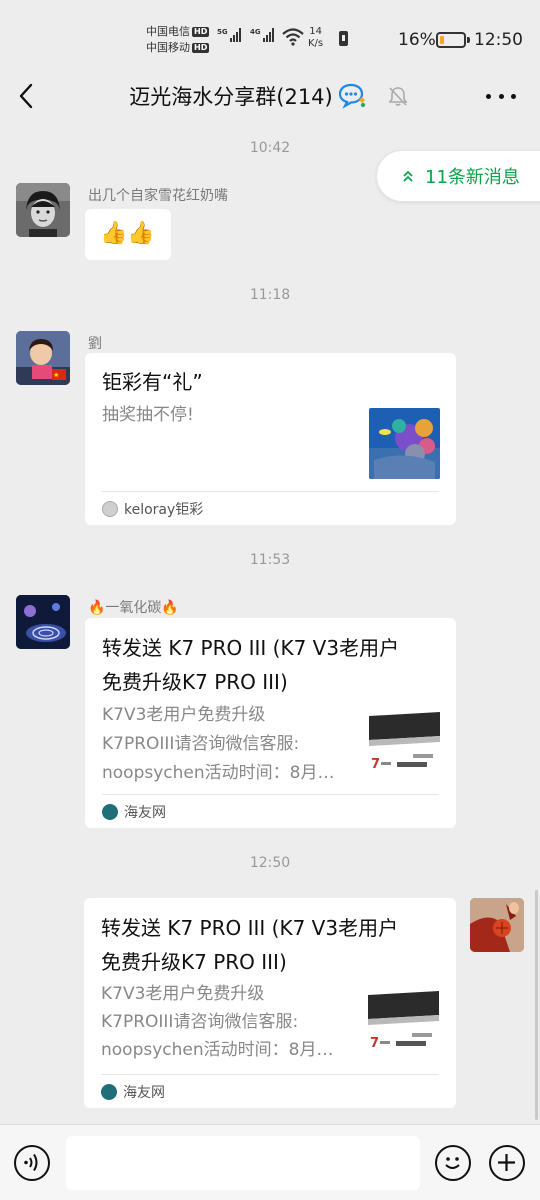 The width and height of the screenshot is (540, 1200). Describe the element at coordinates (168, 47) in the screenshot. I see `carrier-2: 中国移动` at that location.